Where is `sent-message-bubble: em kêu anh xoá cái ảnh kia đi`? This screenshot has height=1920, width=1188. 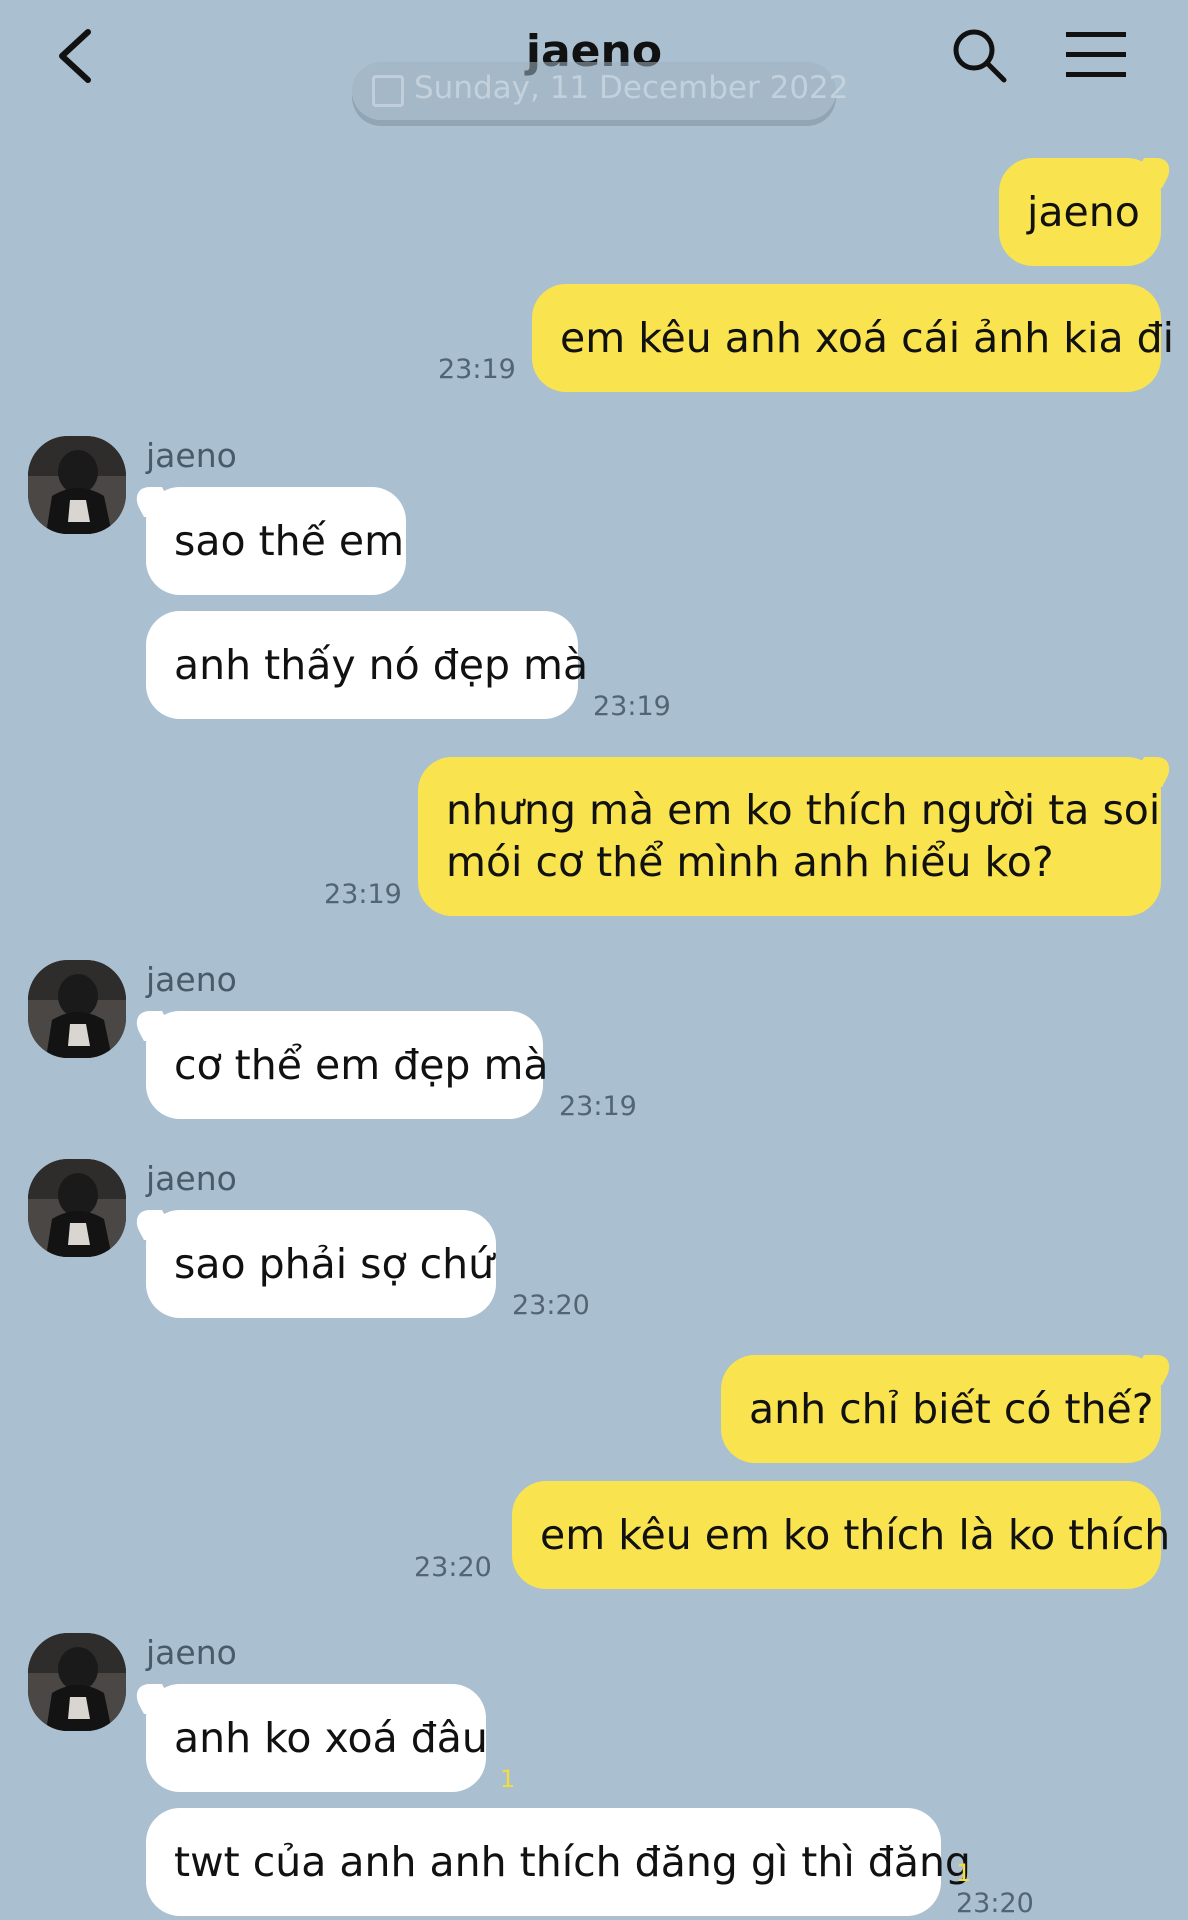 sent-message-bubble: em kêu anh xoá cái ảnh kia đi is located at coordinates (853, 338).